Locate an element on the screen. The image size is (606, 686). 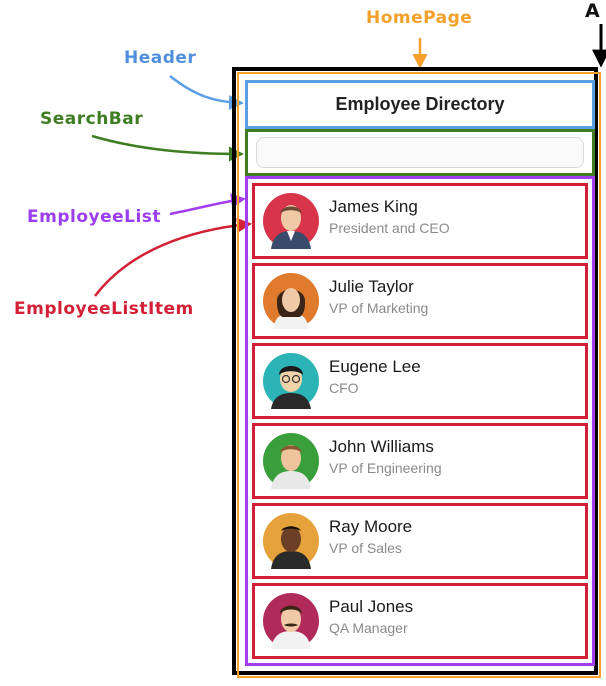
employee-list-item: John Williams VP of Engineering is located at coordinates (420, 461).